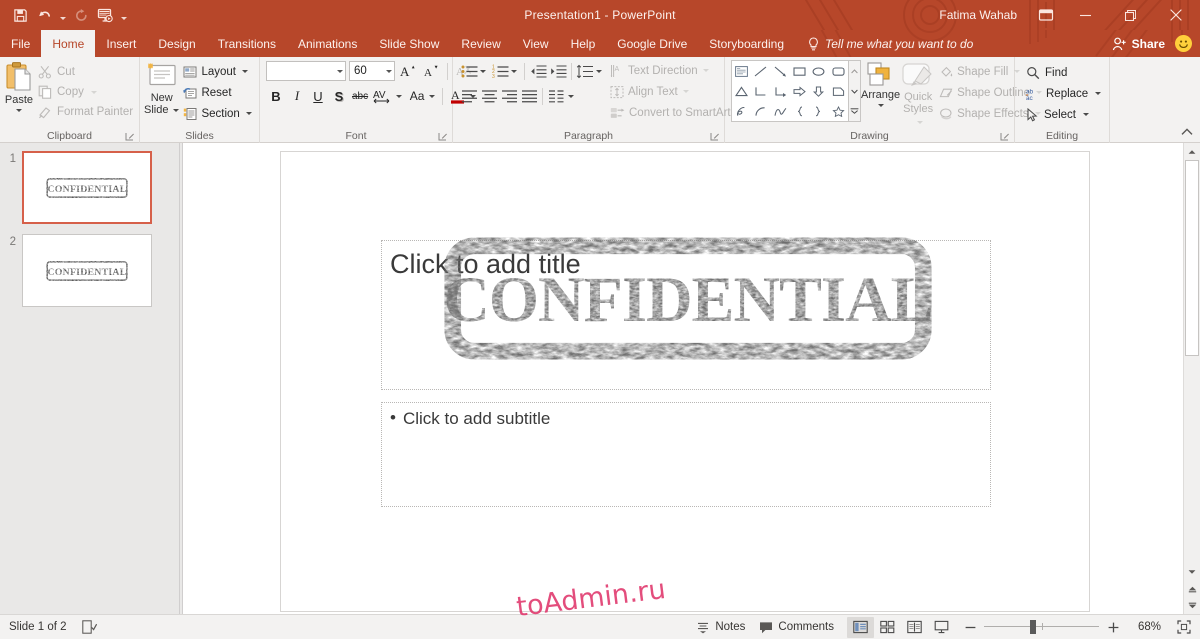 The width and height of the screenshot is (1200, 639). Describe the element at coordinates (1005, 137) in the screenshot. I see `drawing-dialog-launcher-icon` at that location.